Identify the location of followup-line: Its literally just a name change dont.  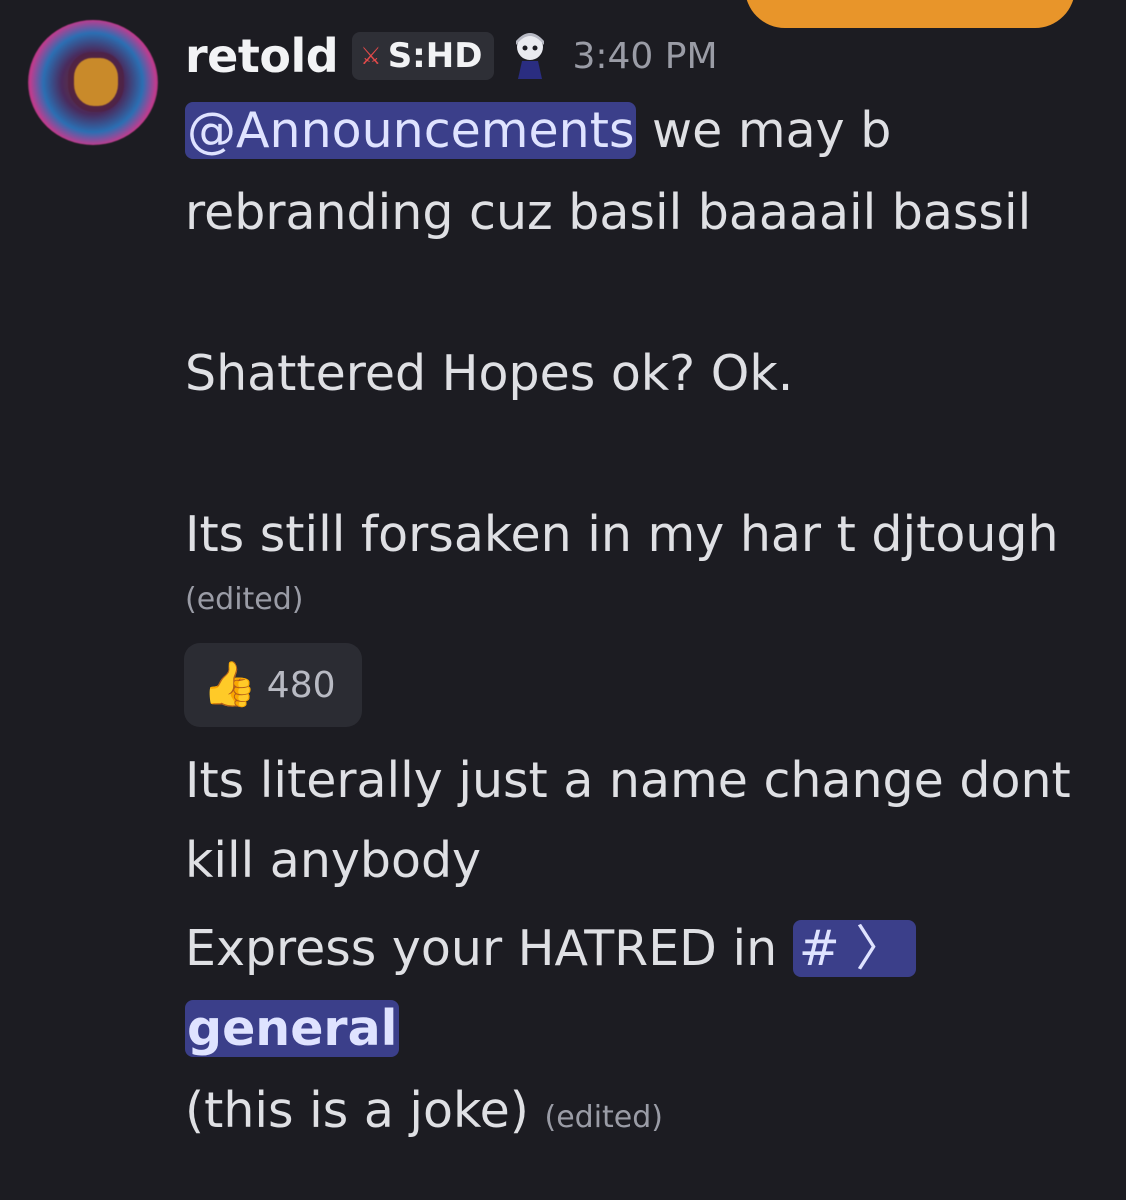
(628, 780).